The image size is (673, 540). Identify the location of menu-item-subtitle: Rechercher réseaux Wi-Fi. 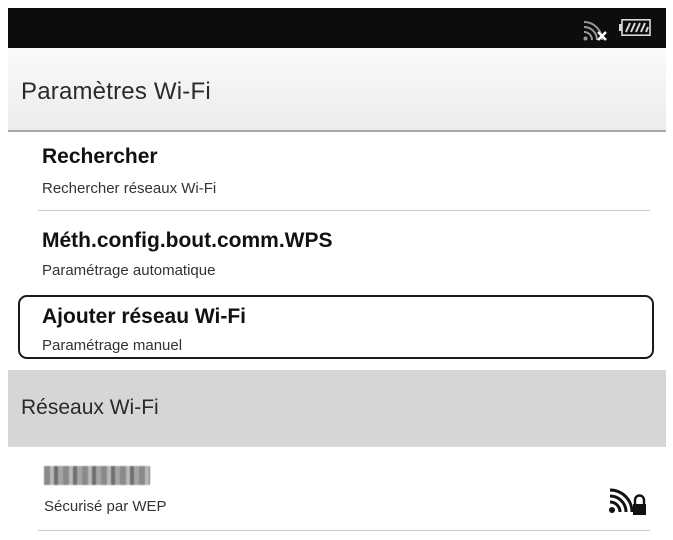
(129, 188).